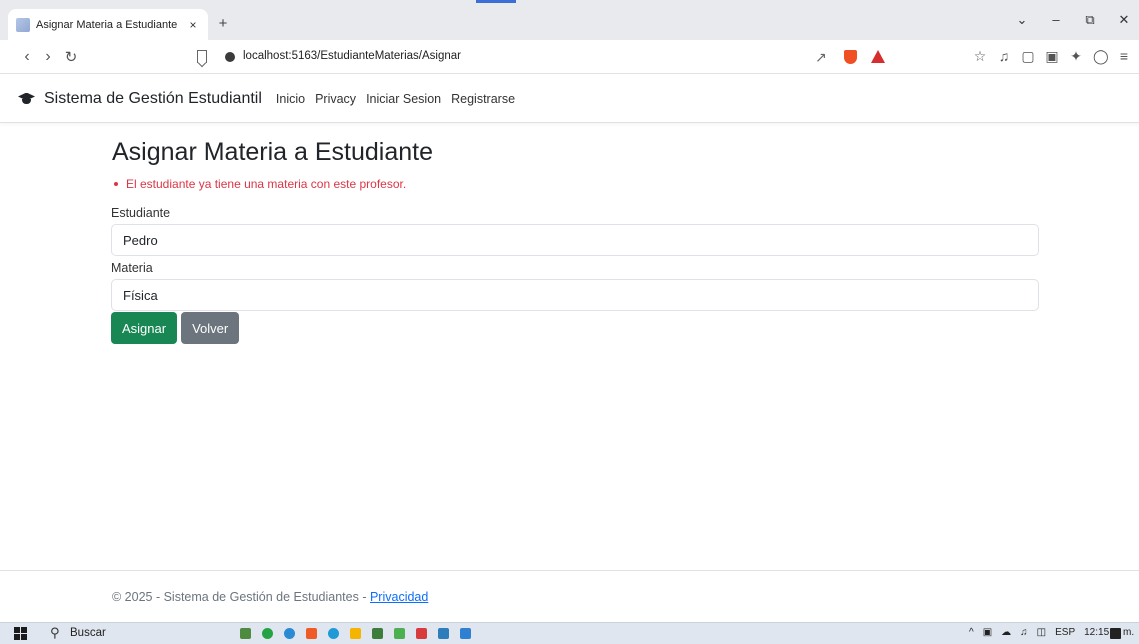 This screenshot has width=1139, height=644. Describe the element at coordinates (210, 328) in the screenshot. I see `back-button: Volver` at that location.